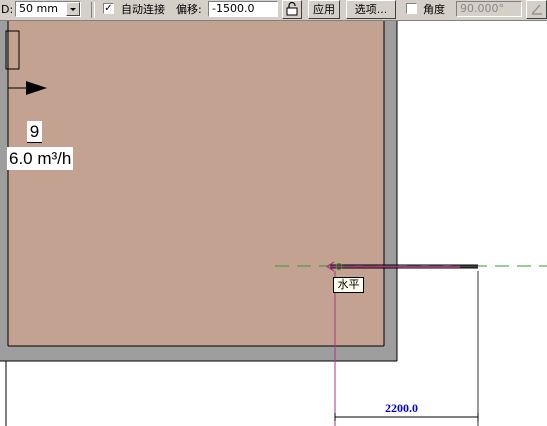  I want to click on angle-step-button, so click(536, 9).